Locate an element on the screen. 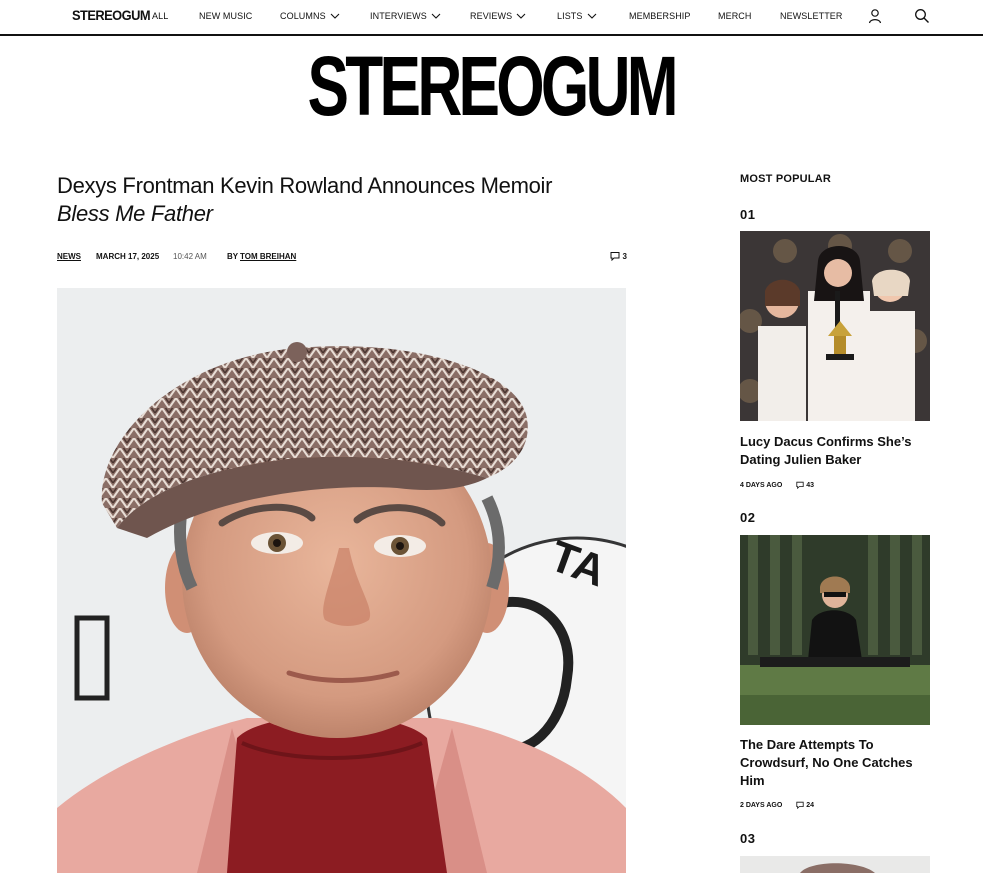  nav-item-columns: COLUMNS is located at coordinates (310, 16).